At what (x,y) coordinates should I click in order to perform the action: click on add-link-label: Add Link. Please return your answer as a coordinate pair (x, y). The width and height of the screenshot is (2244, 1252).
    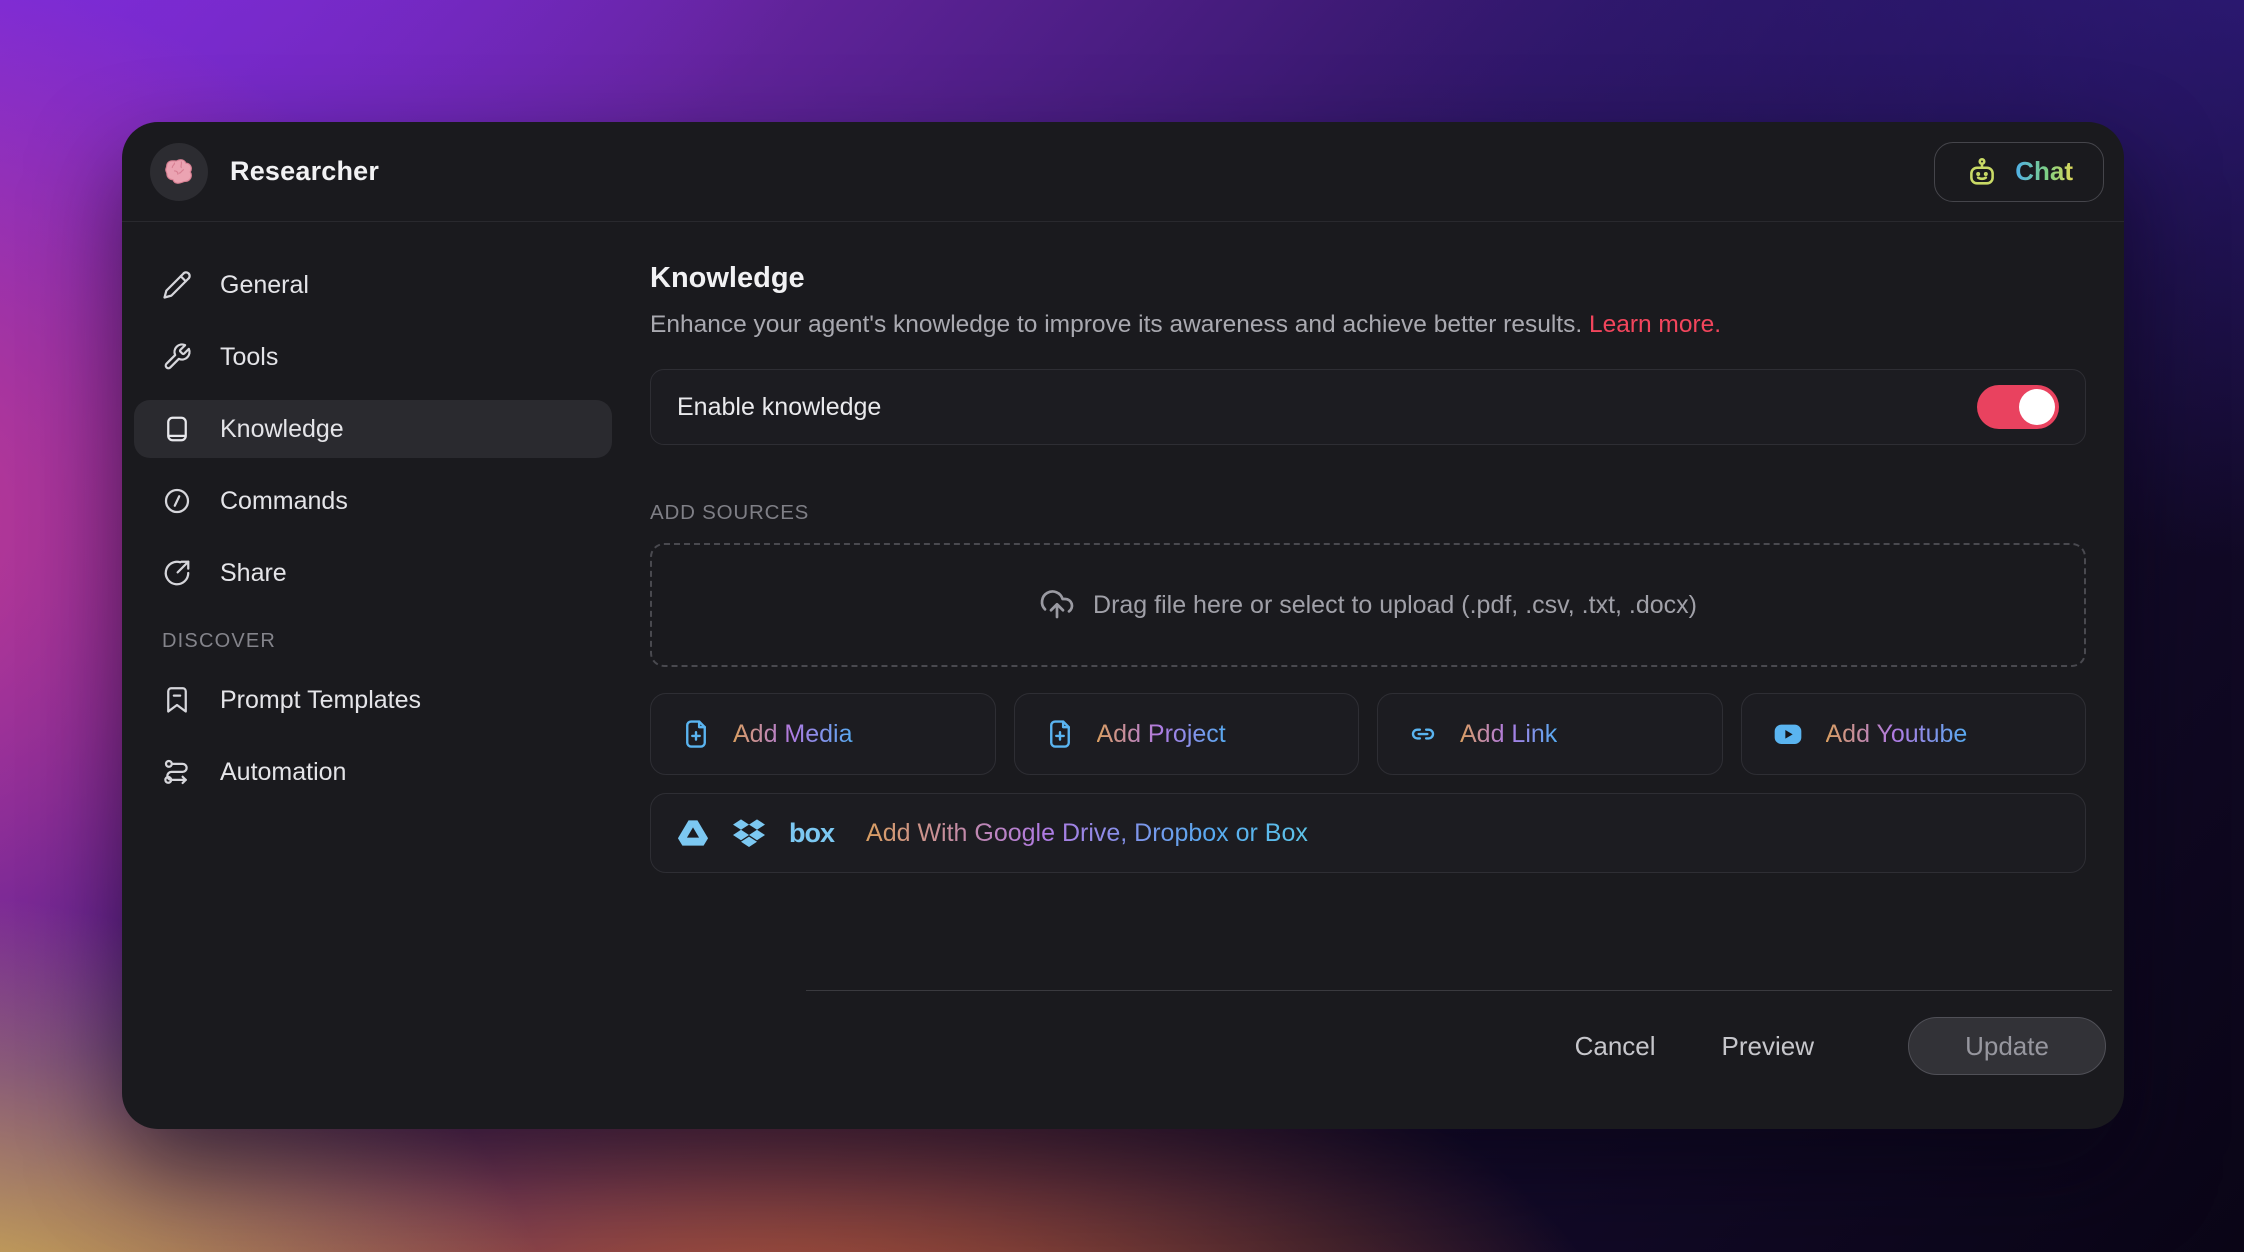
    Looking at the image, I should click on (1509, 733).